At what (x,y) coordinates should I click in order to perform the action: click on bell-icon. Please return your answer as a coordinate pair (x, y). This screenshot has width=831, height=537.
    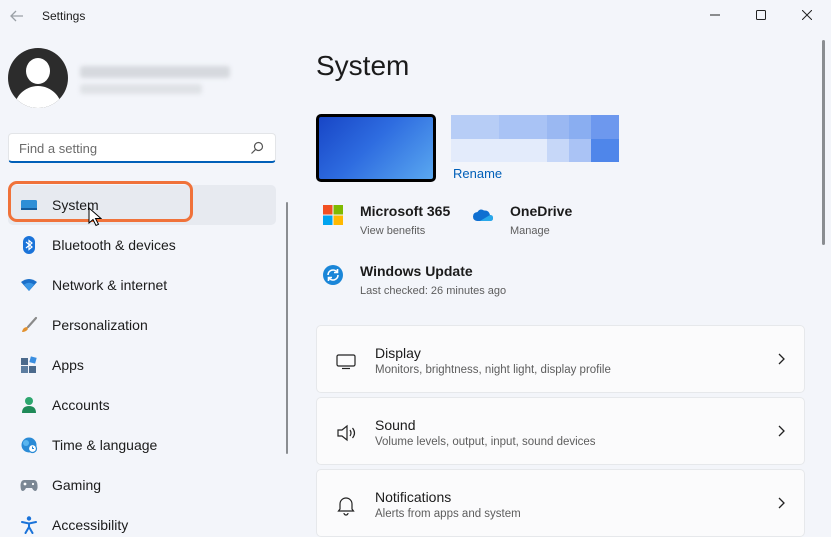
    Looking at the image, I should click on (346, 506).